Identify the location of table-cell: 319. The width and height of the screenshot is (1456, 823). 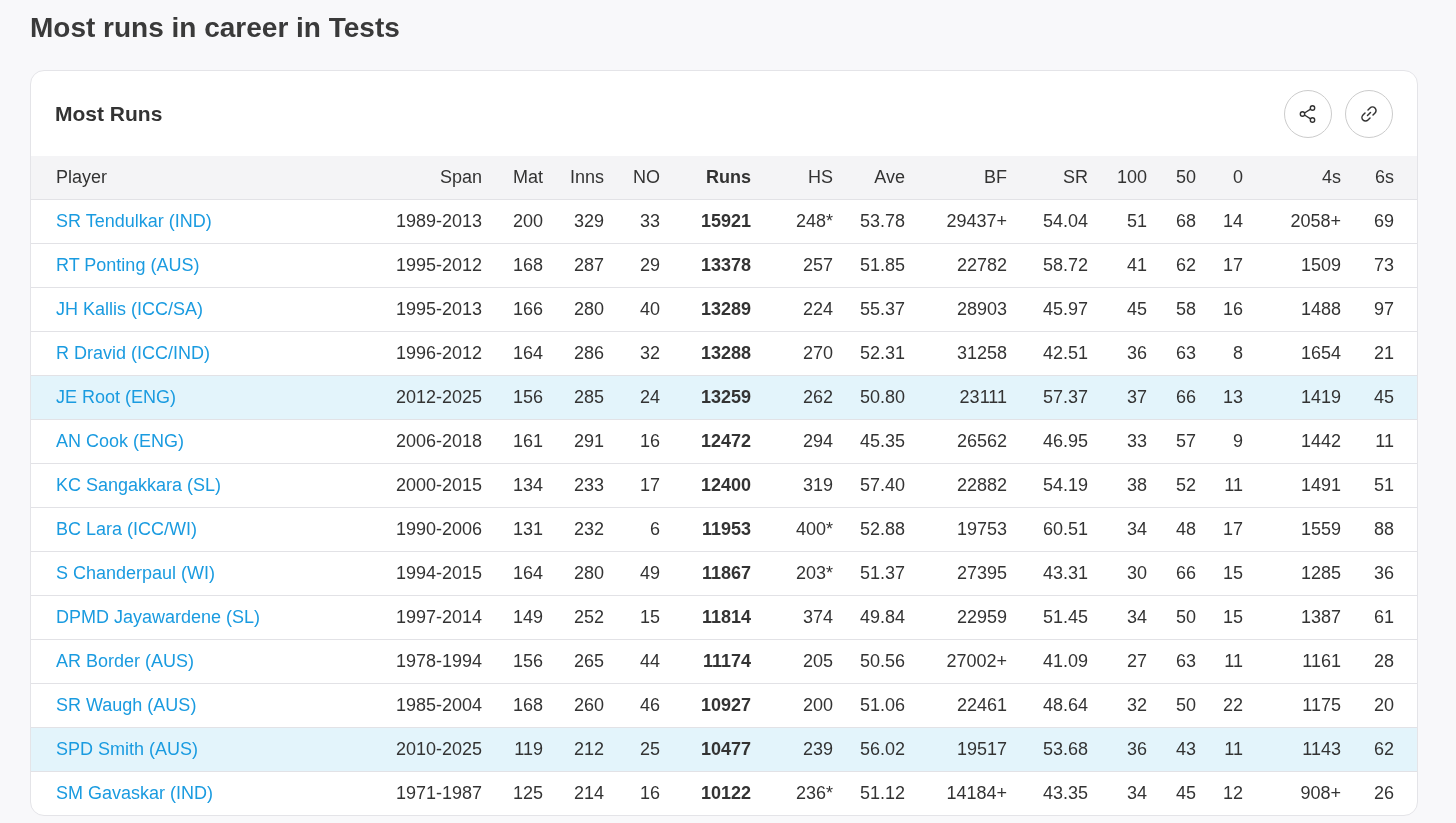
(792, 485).